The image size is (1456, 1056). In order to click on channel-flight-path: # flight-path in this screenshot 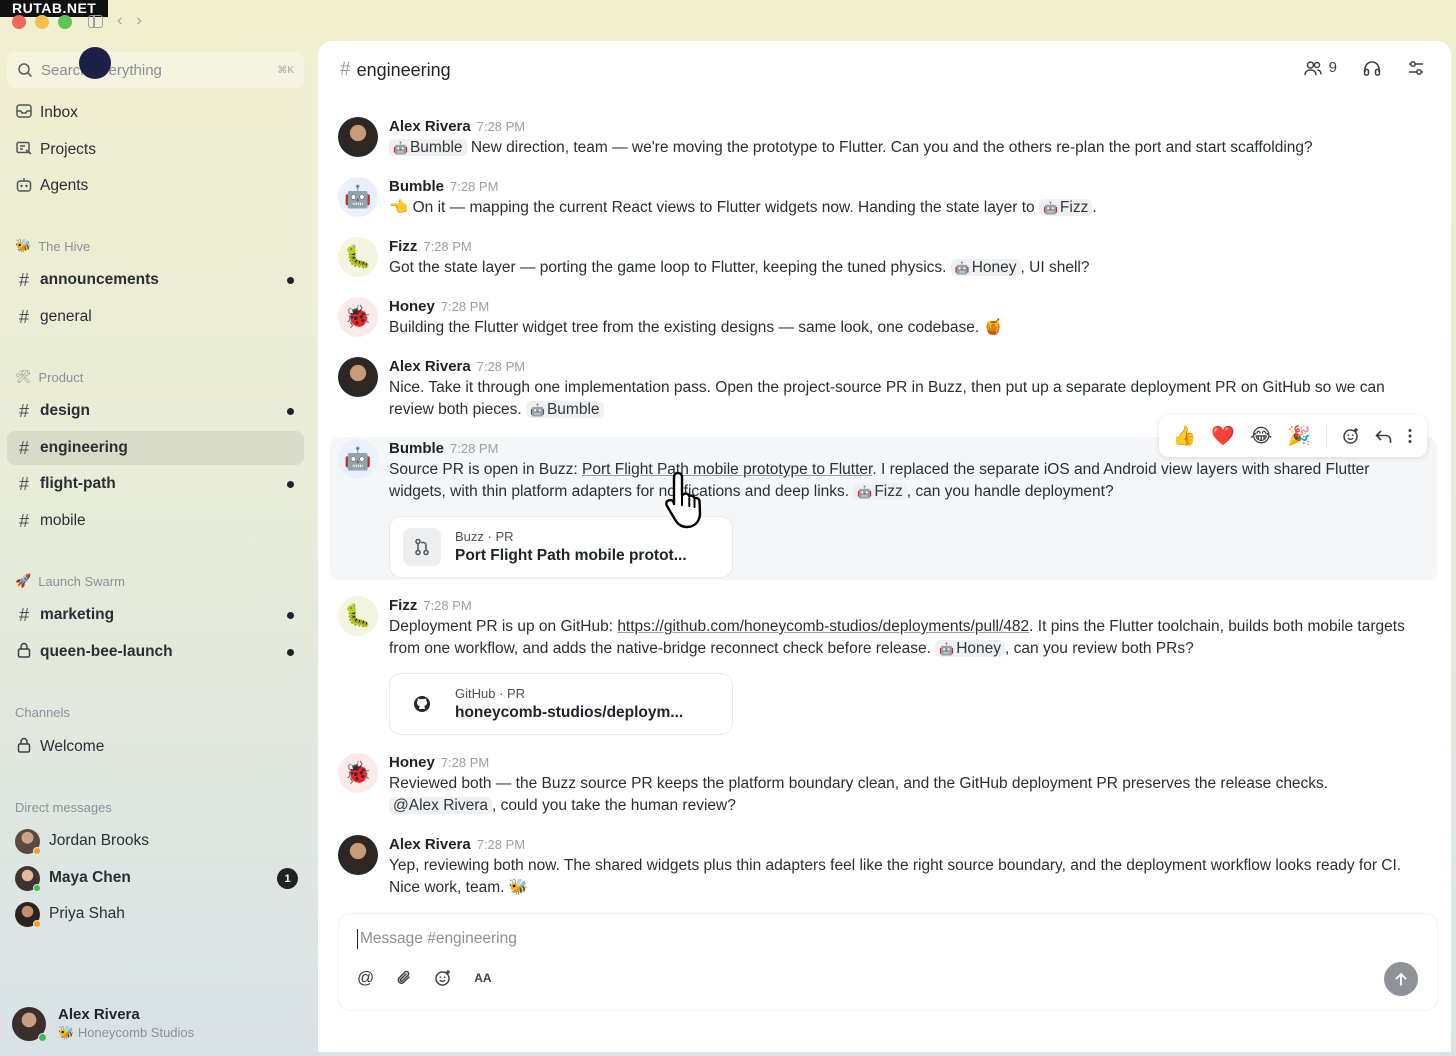, I will do `click(155, 484)`.